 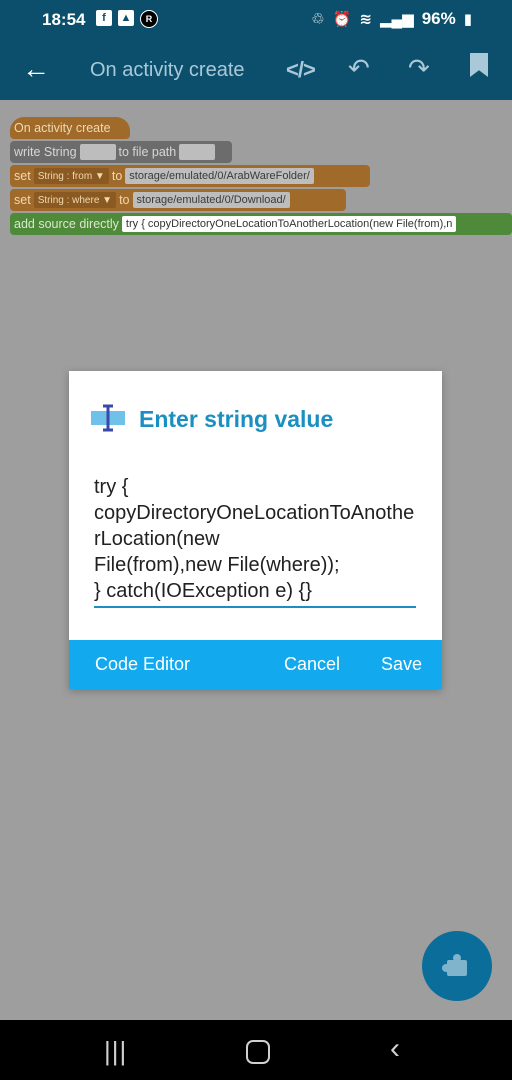 I want to click on page-title: On activity create, so click(x=167, y=70).